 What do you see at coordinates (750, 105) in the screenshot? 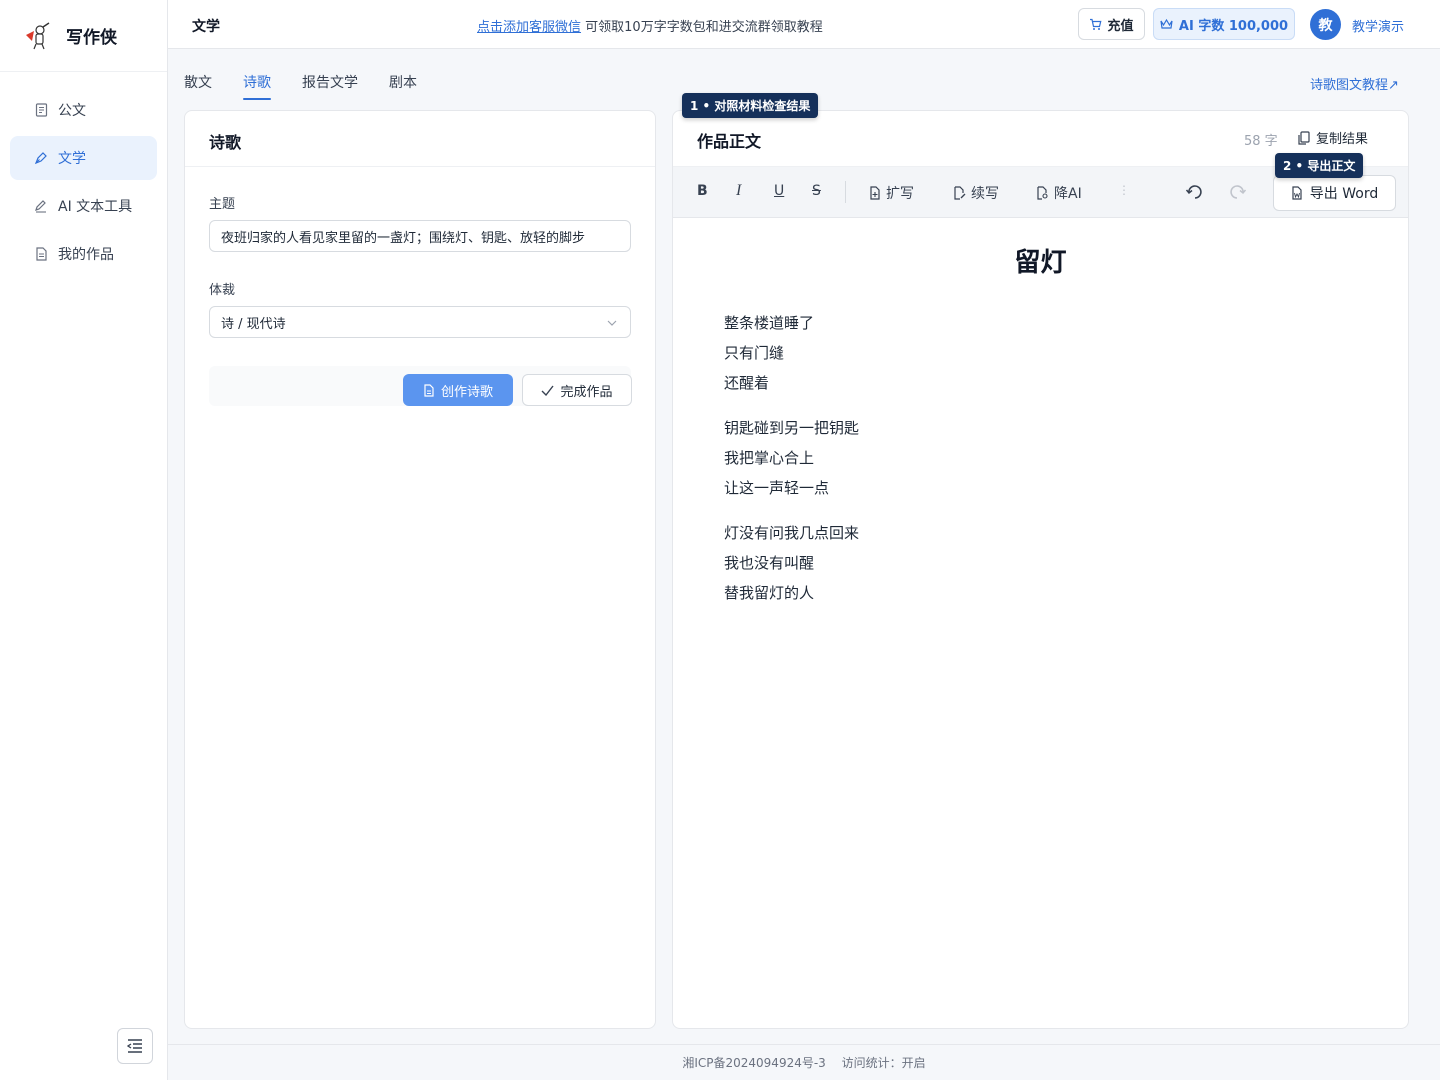
I see `tour-badge-check-material: 1 • 对照材料检查结果` at bounding box center [750, 105].